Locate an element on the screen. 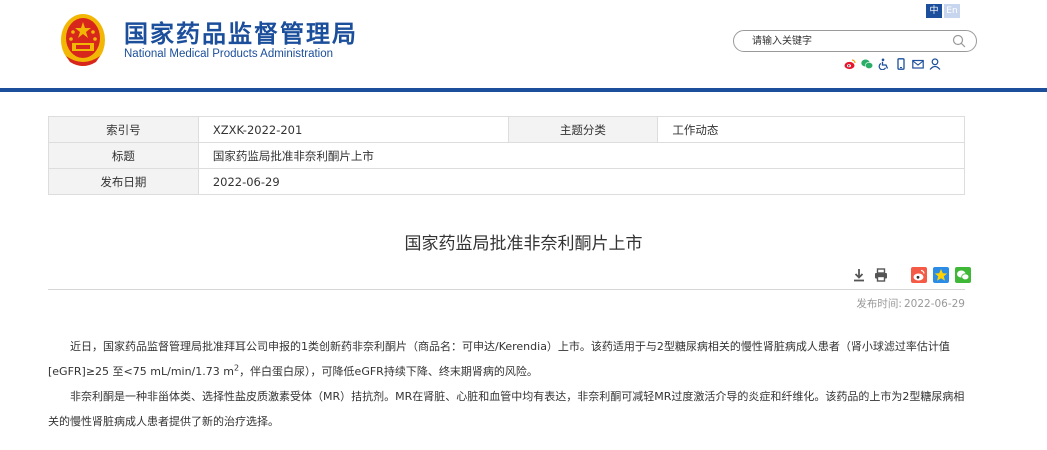 This screenshot has width=1047, height=450. info-row-title: 标题 国家药监局批准非奈利酮片上市 is located at coordinates (507, 155).